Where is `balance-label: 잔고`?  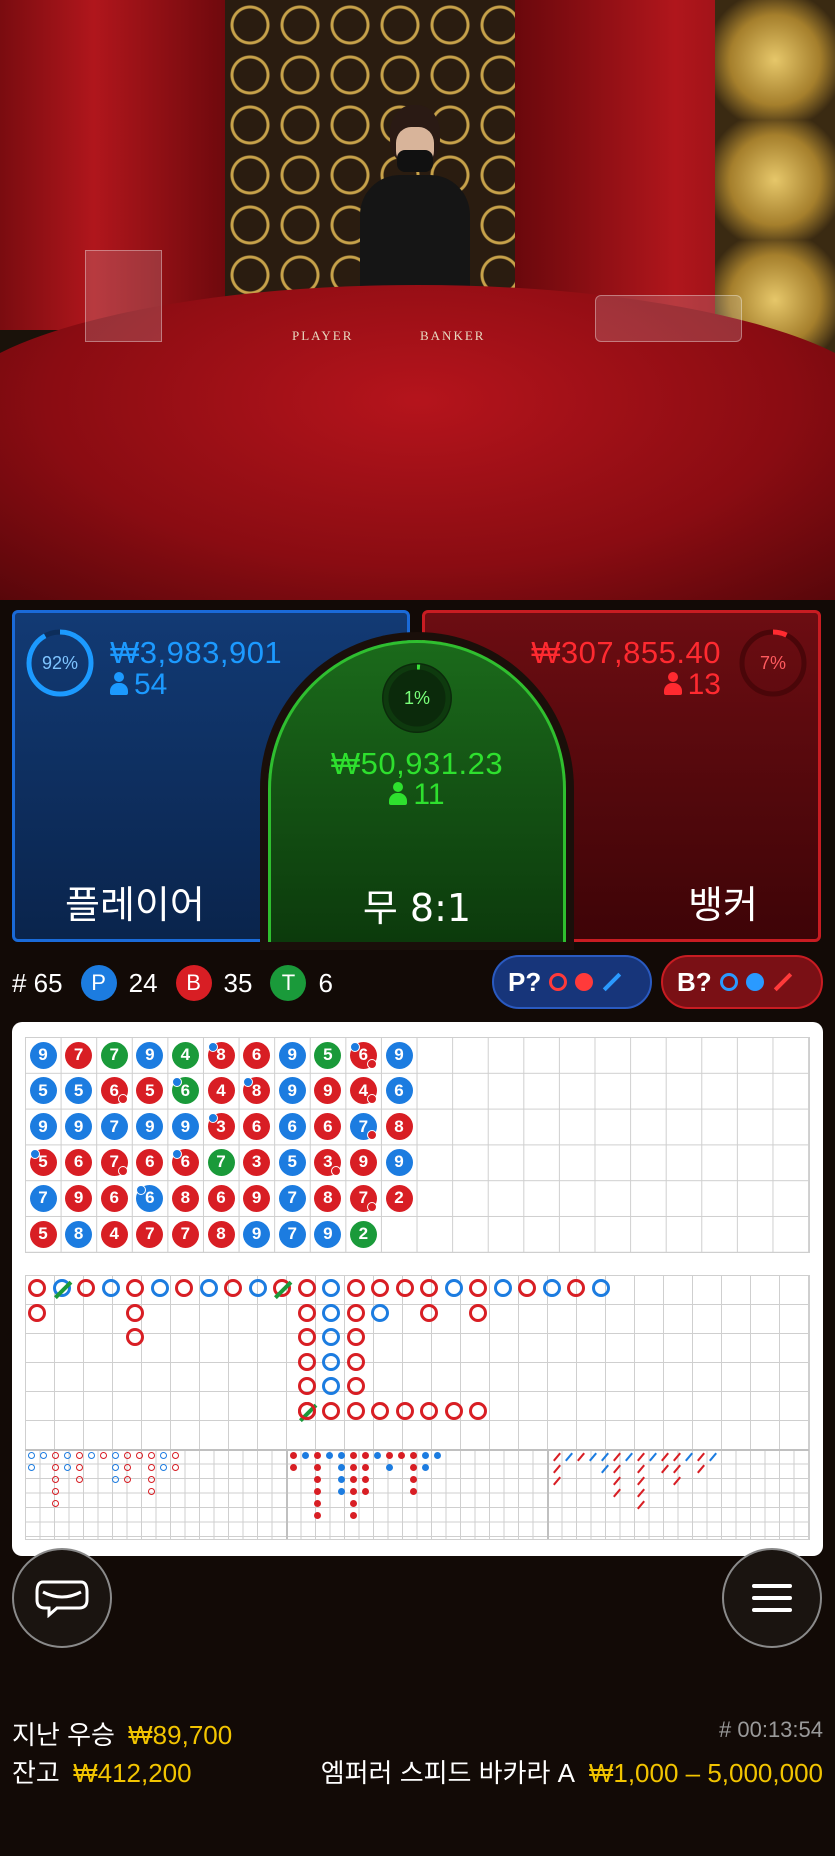 balance-label: 잔고 is located at coordinates (36, 1773).